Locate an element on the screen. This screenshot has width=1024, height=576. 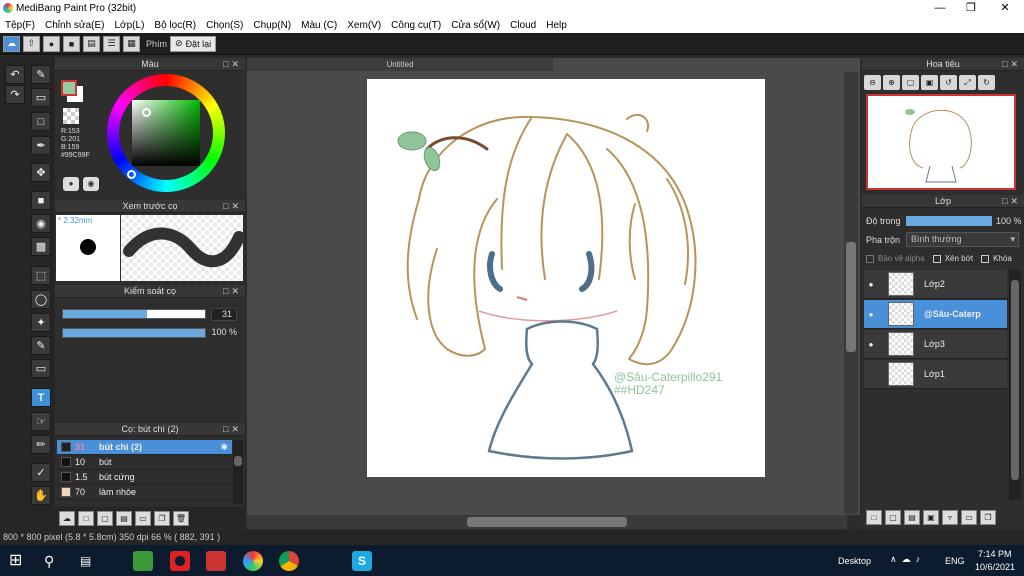
undo-icon: ↶ is located at coordinates (15, 74).